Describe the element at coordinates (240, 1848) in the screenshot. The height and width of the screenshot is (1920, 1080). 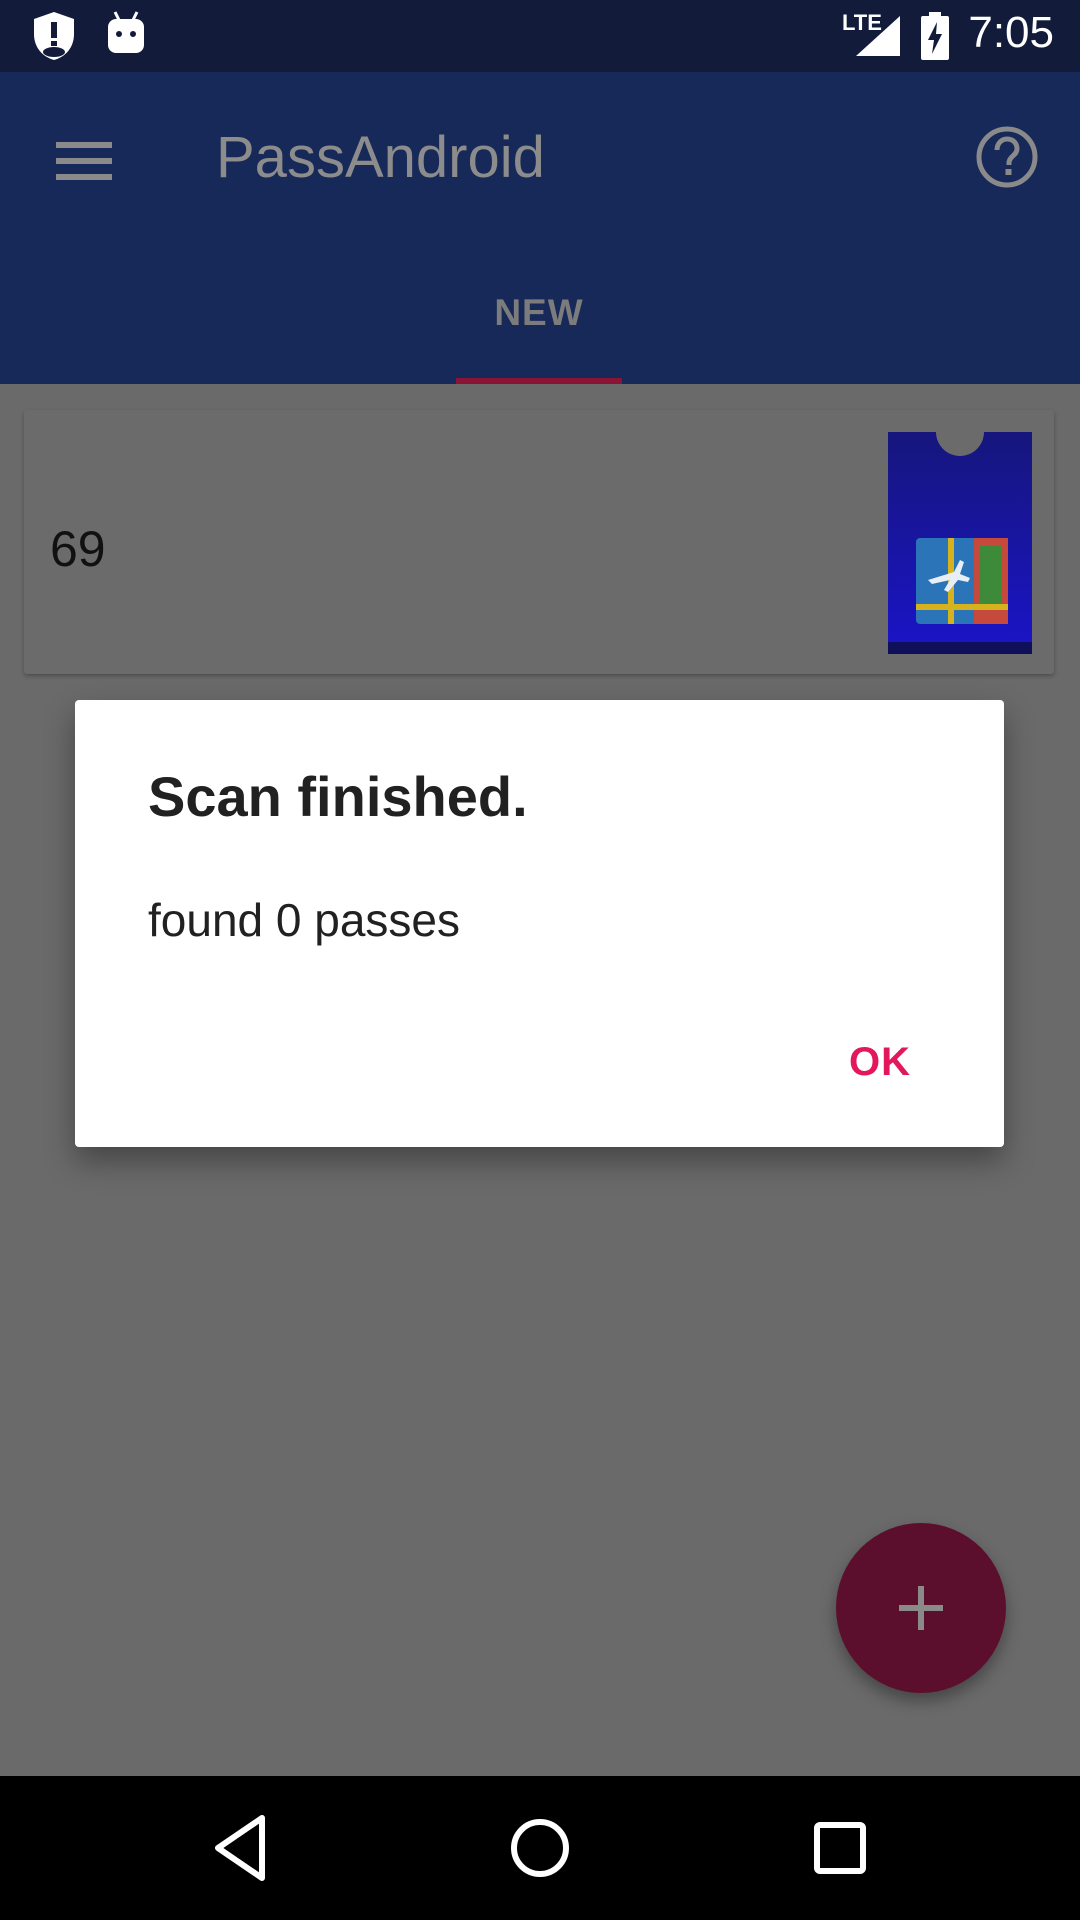
I see `back-icon` at that location.